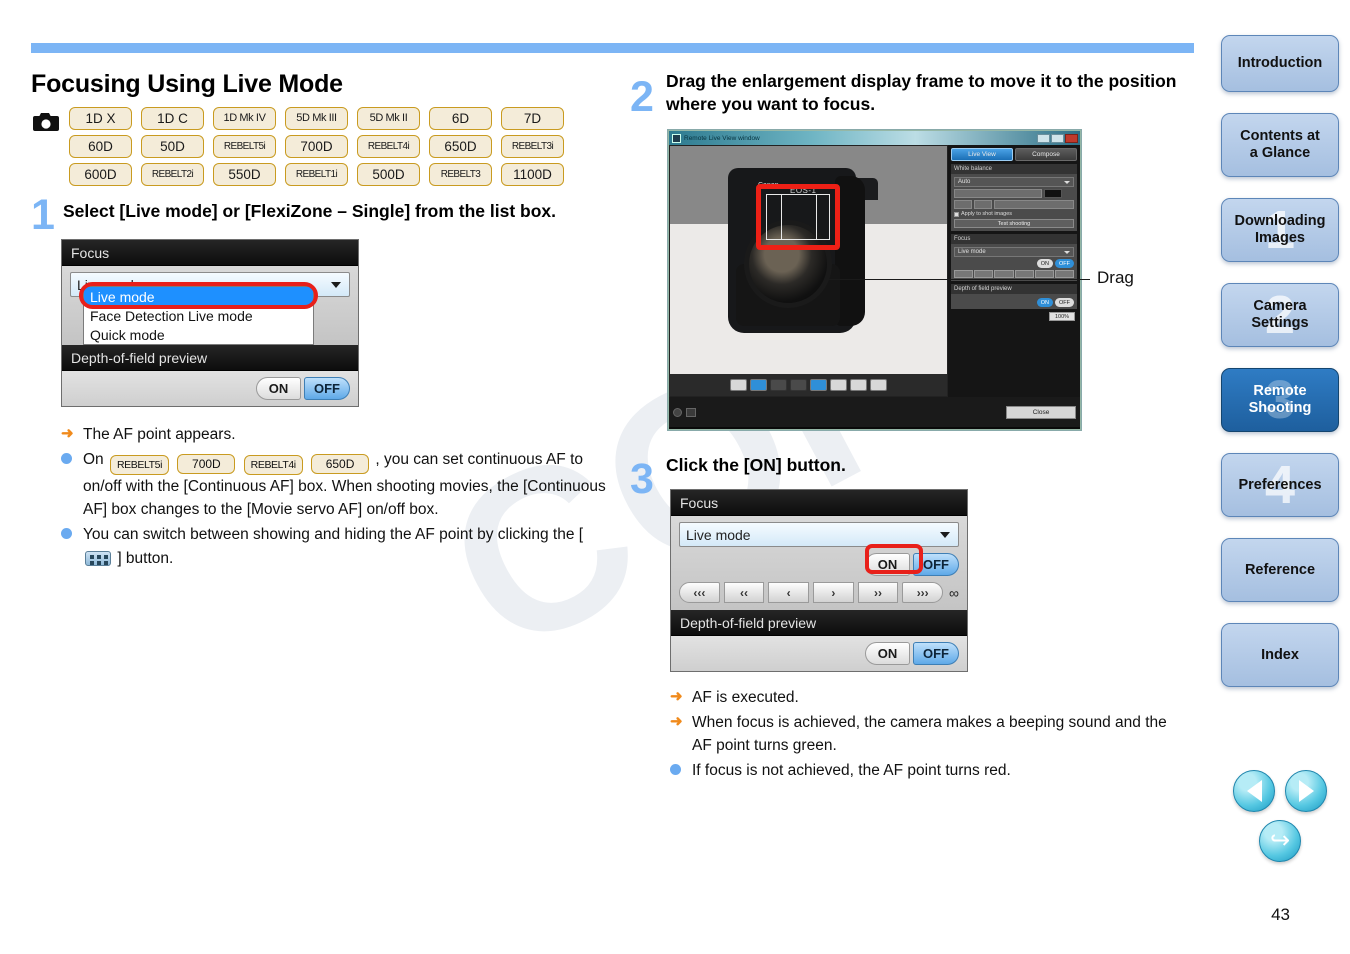 This screenshot has width=1350, height=954. What do you see at coordinates (923, 593) in the screenshot?
I see `focus-near3-button: ›››` at bounding box center [923, 593].